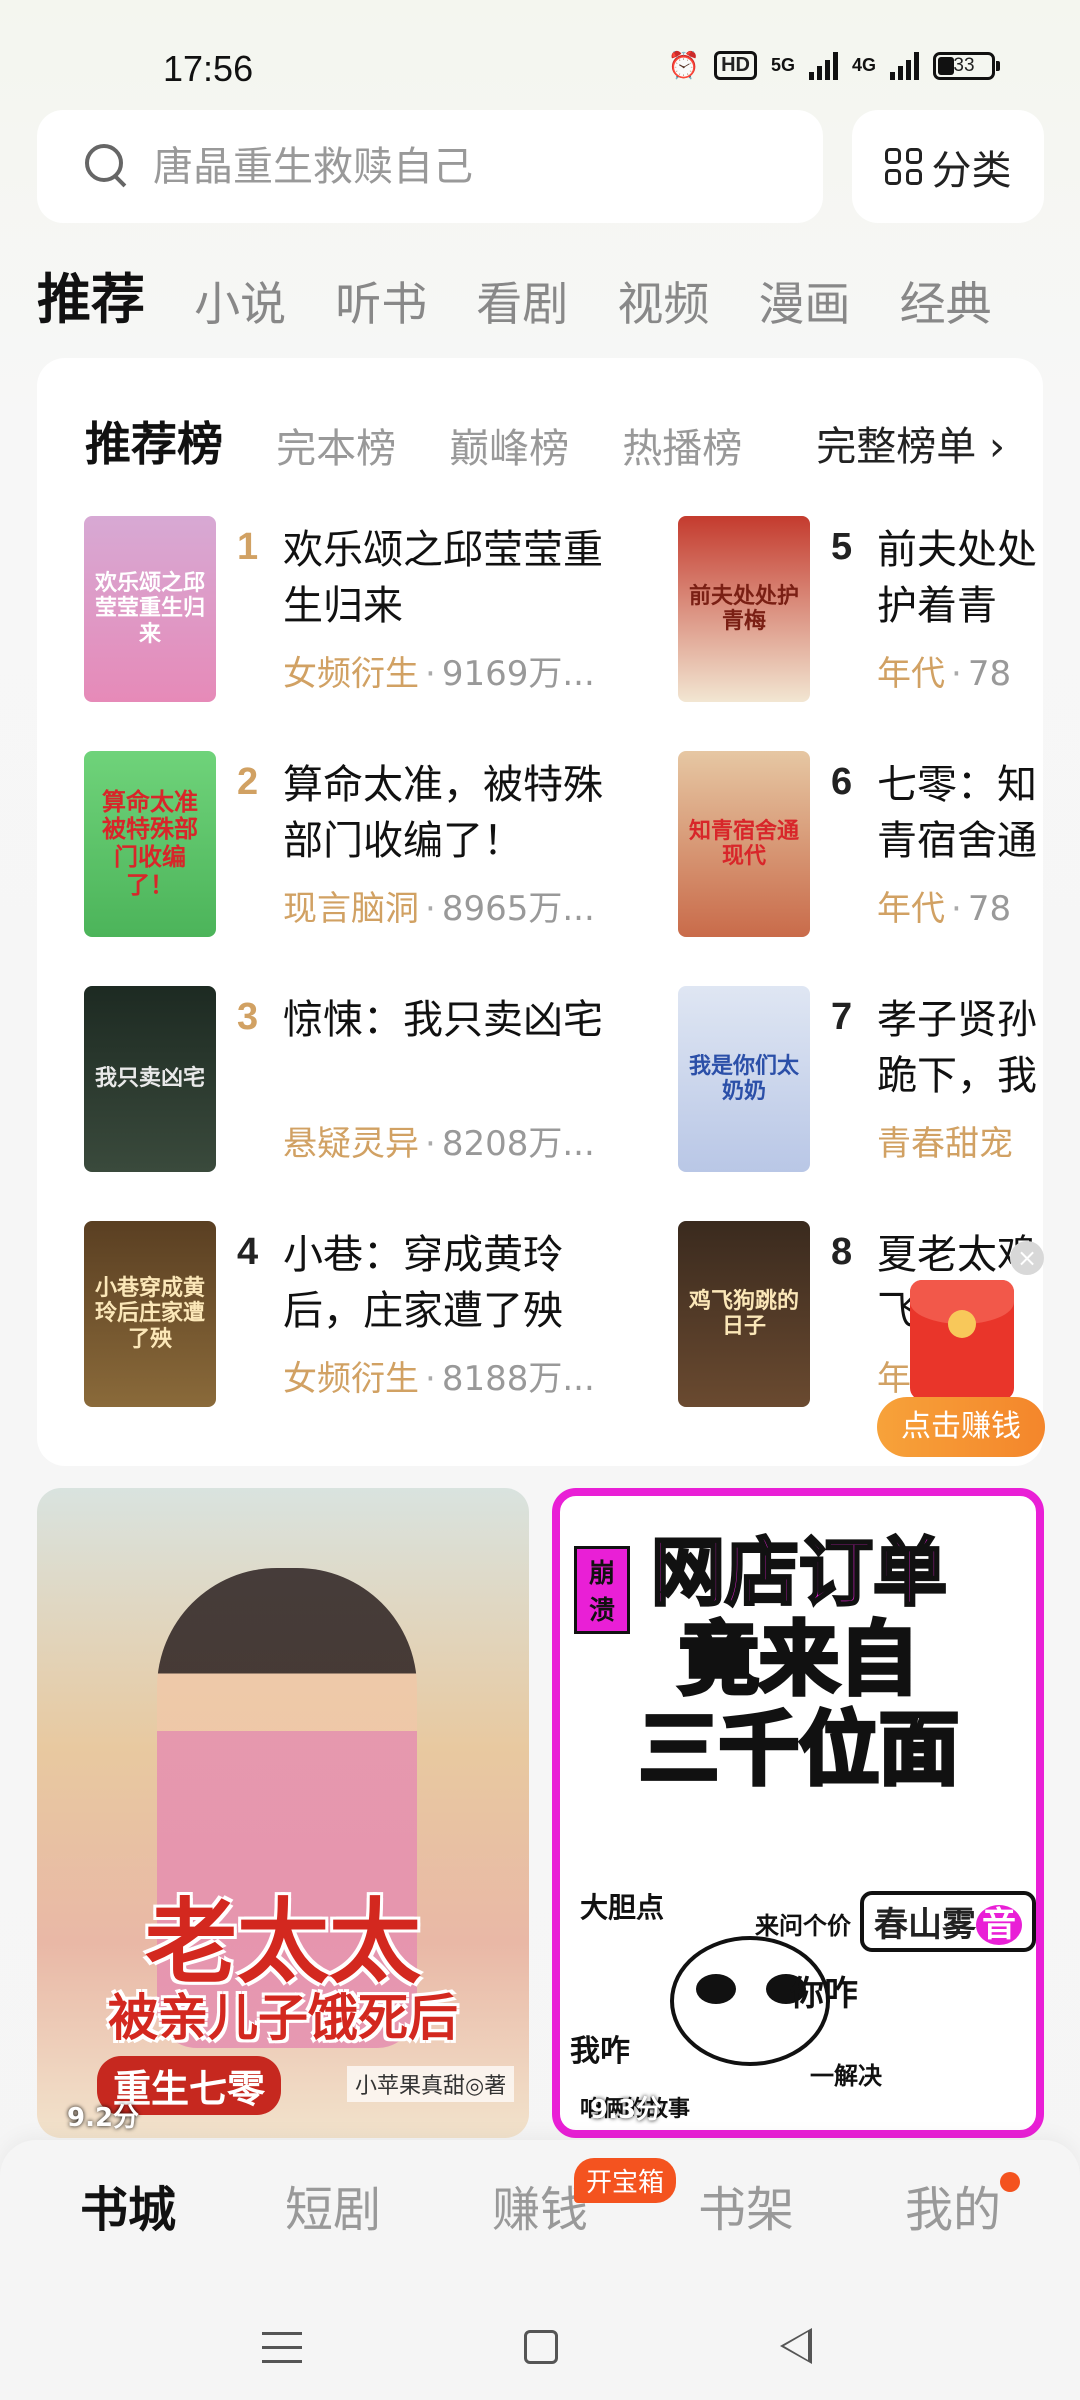 The width and height of the screenshot is (1080, 2400). What do you see at coordinates (541, 2347) in the screenshot?
I see `home-icon` at bounding box center [541, 2347].